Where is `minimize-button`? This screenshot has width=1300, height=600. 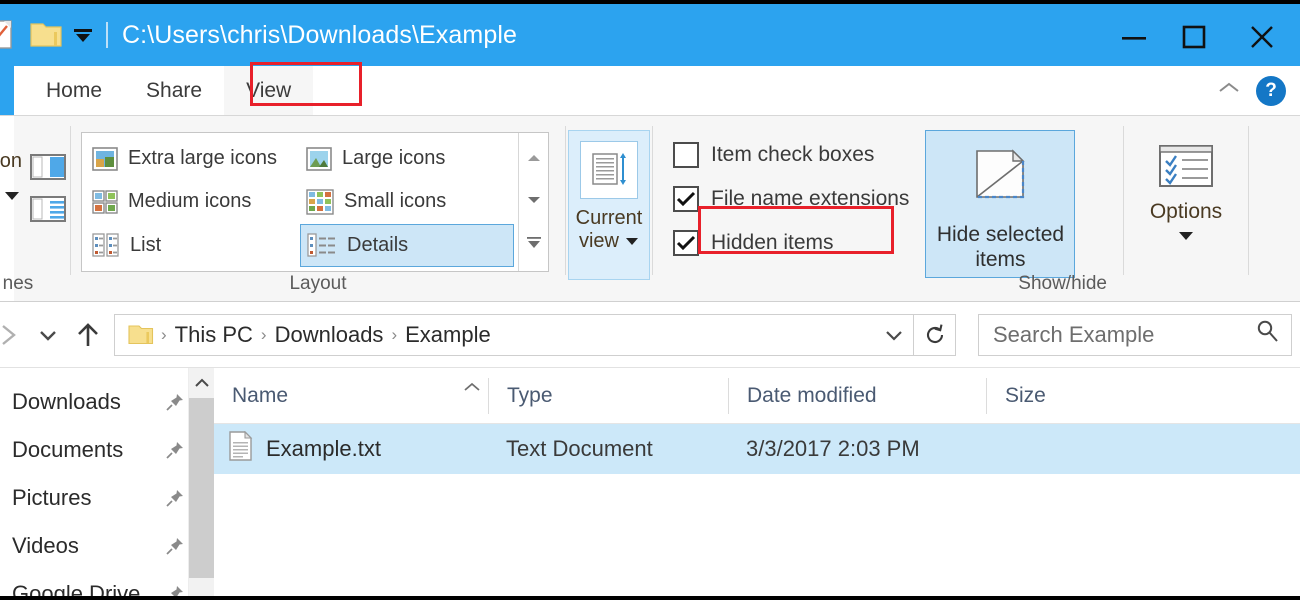
minimize-button is located at coordinates (1134, 37).